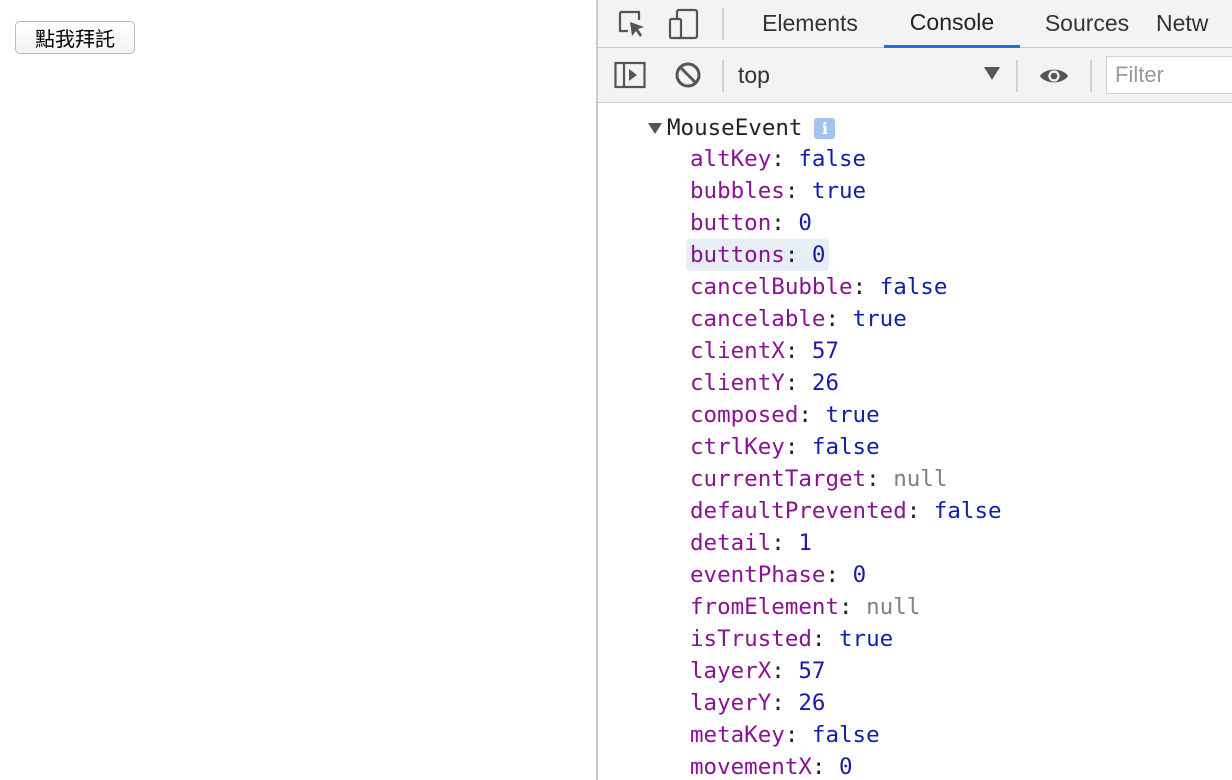  I want to click on property-row: defaultPrevented: false, so click(846, 511).